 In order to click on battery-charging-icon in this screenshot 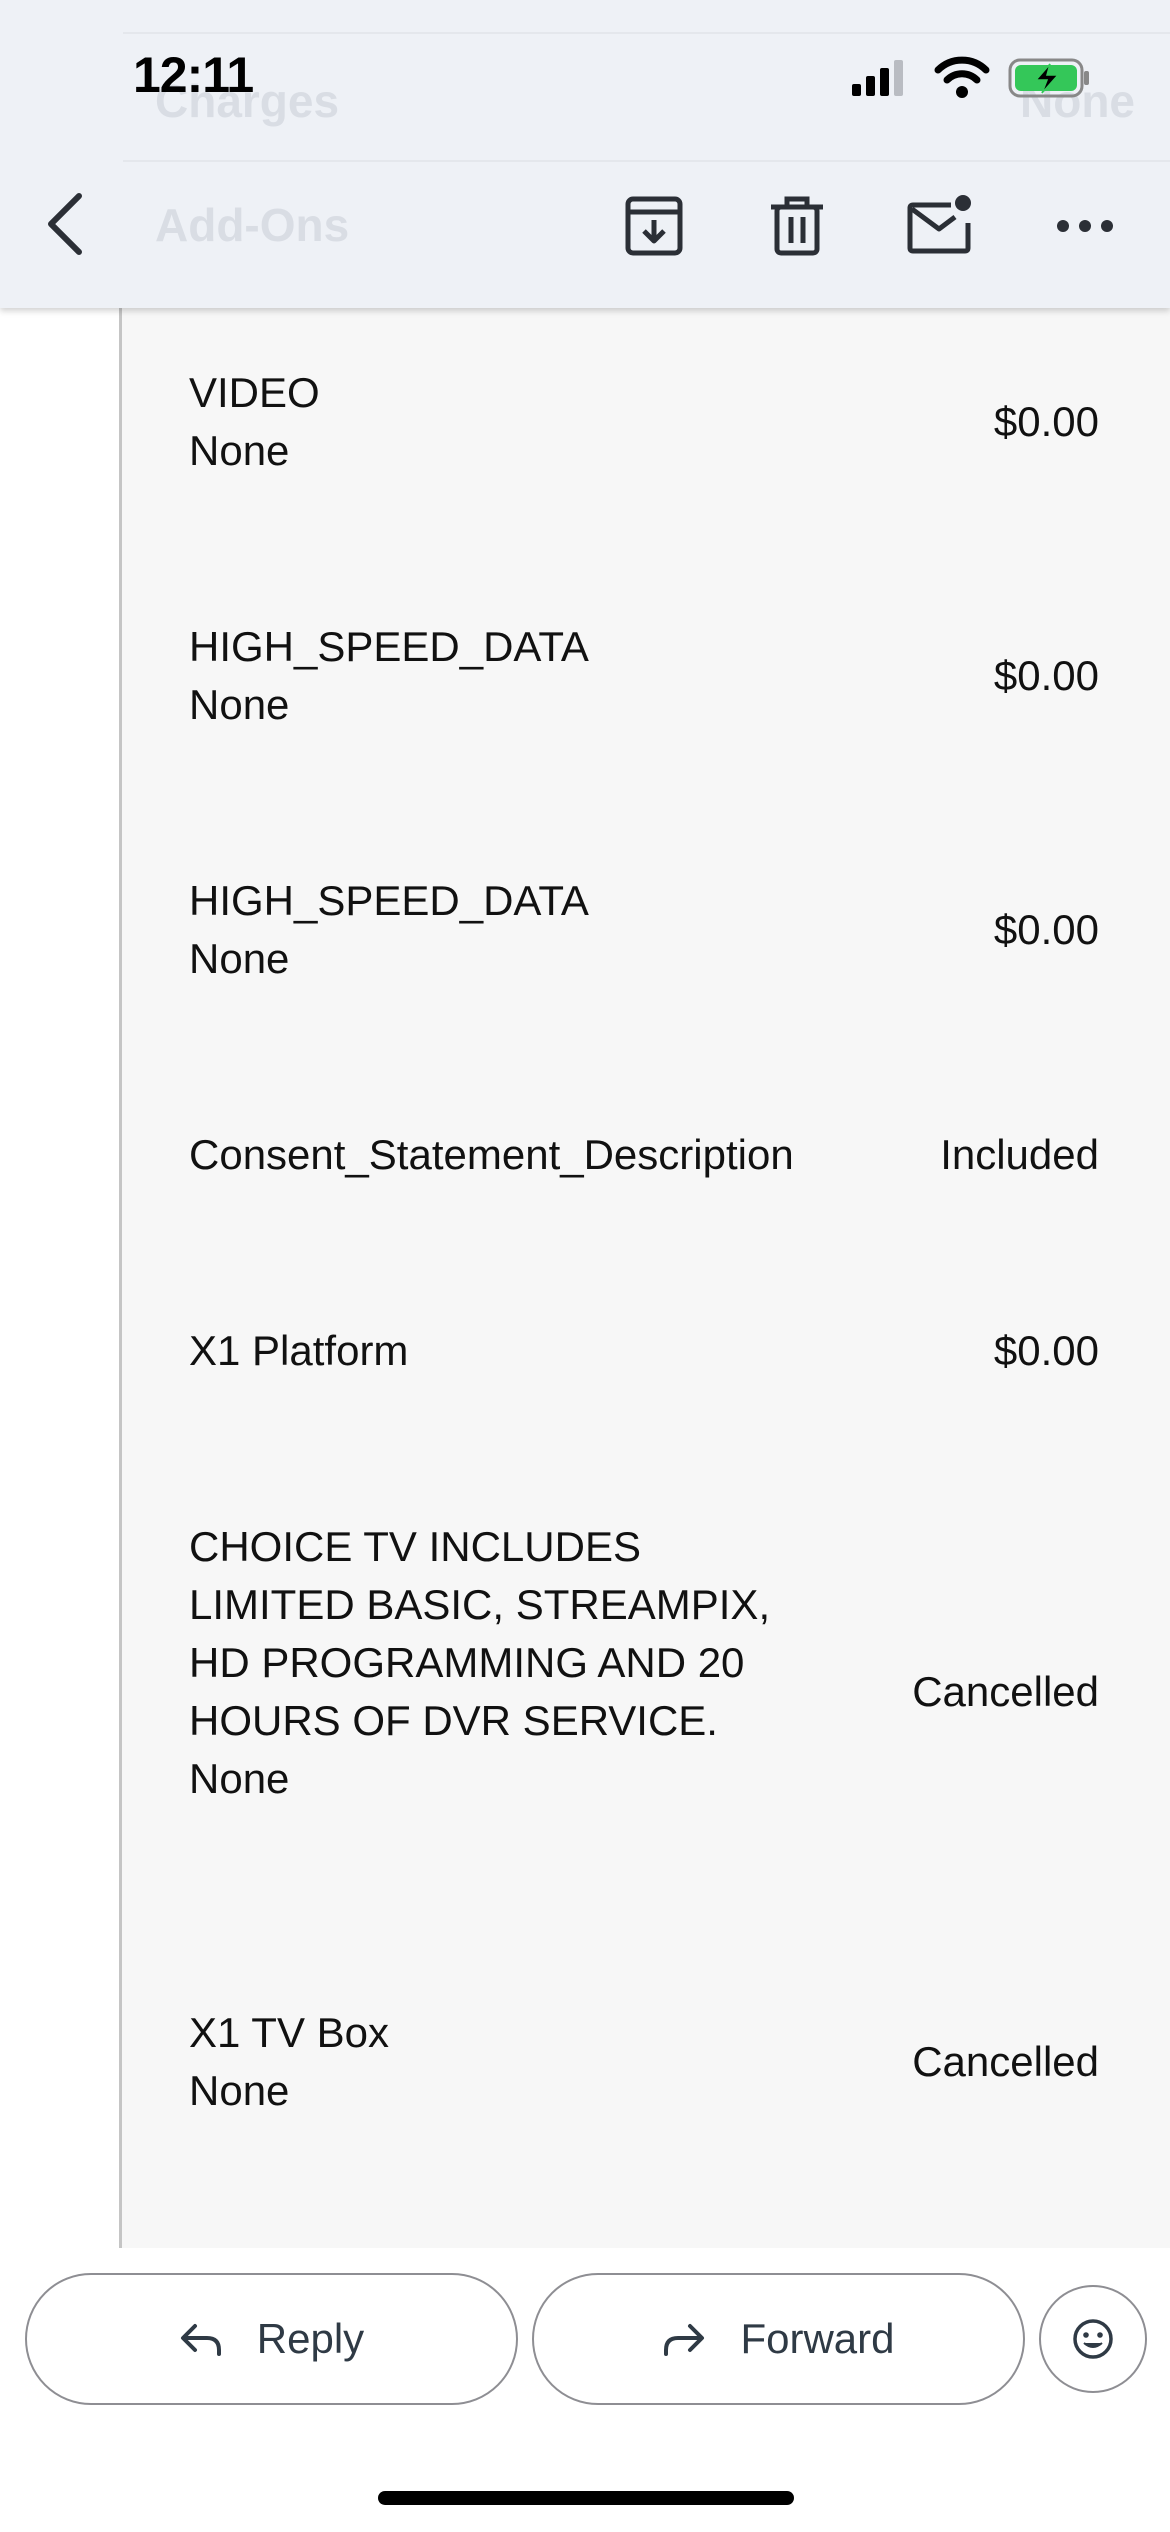, I will do `click(1048, 78)`.